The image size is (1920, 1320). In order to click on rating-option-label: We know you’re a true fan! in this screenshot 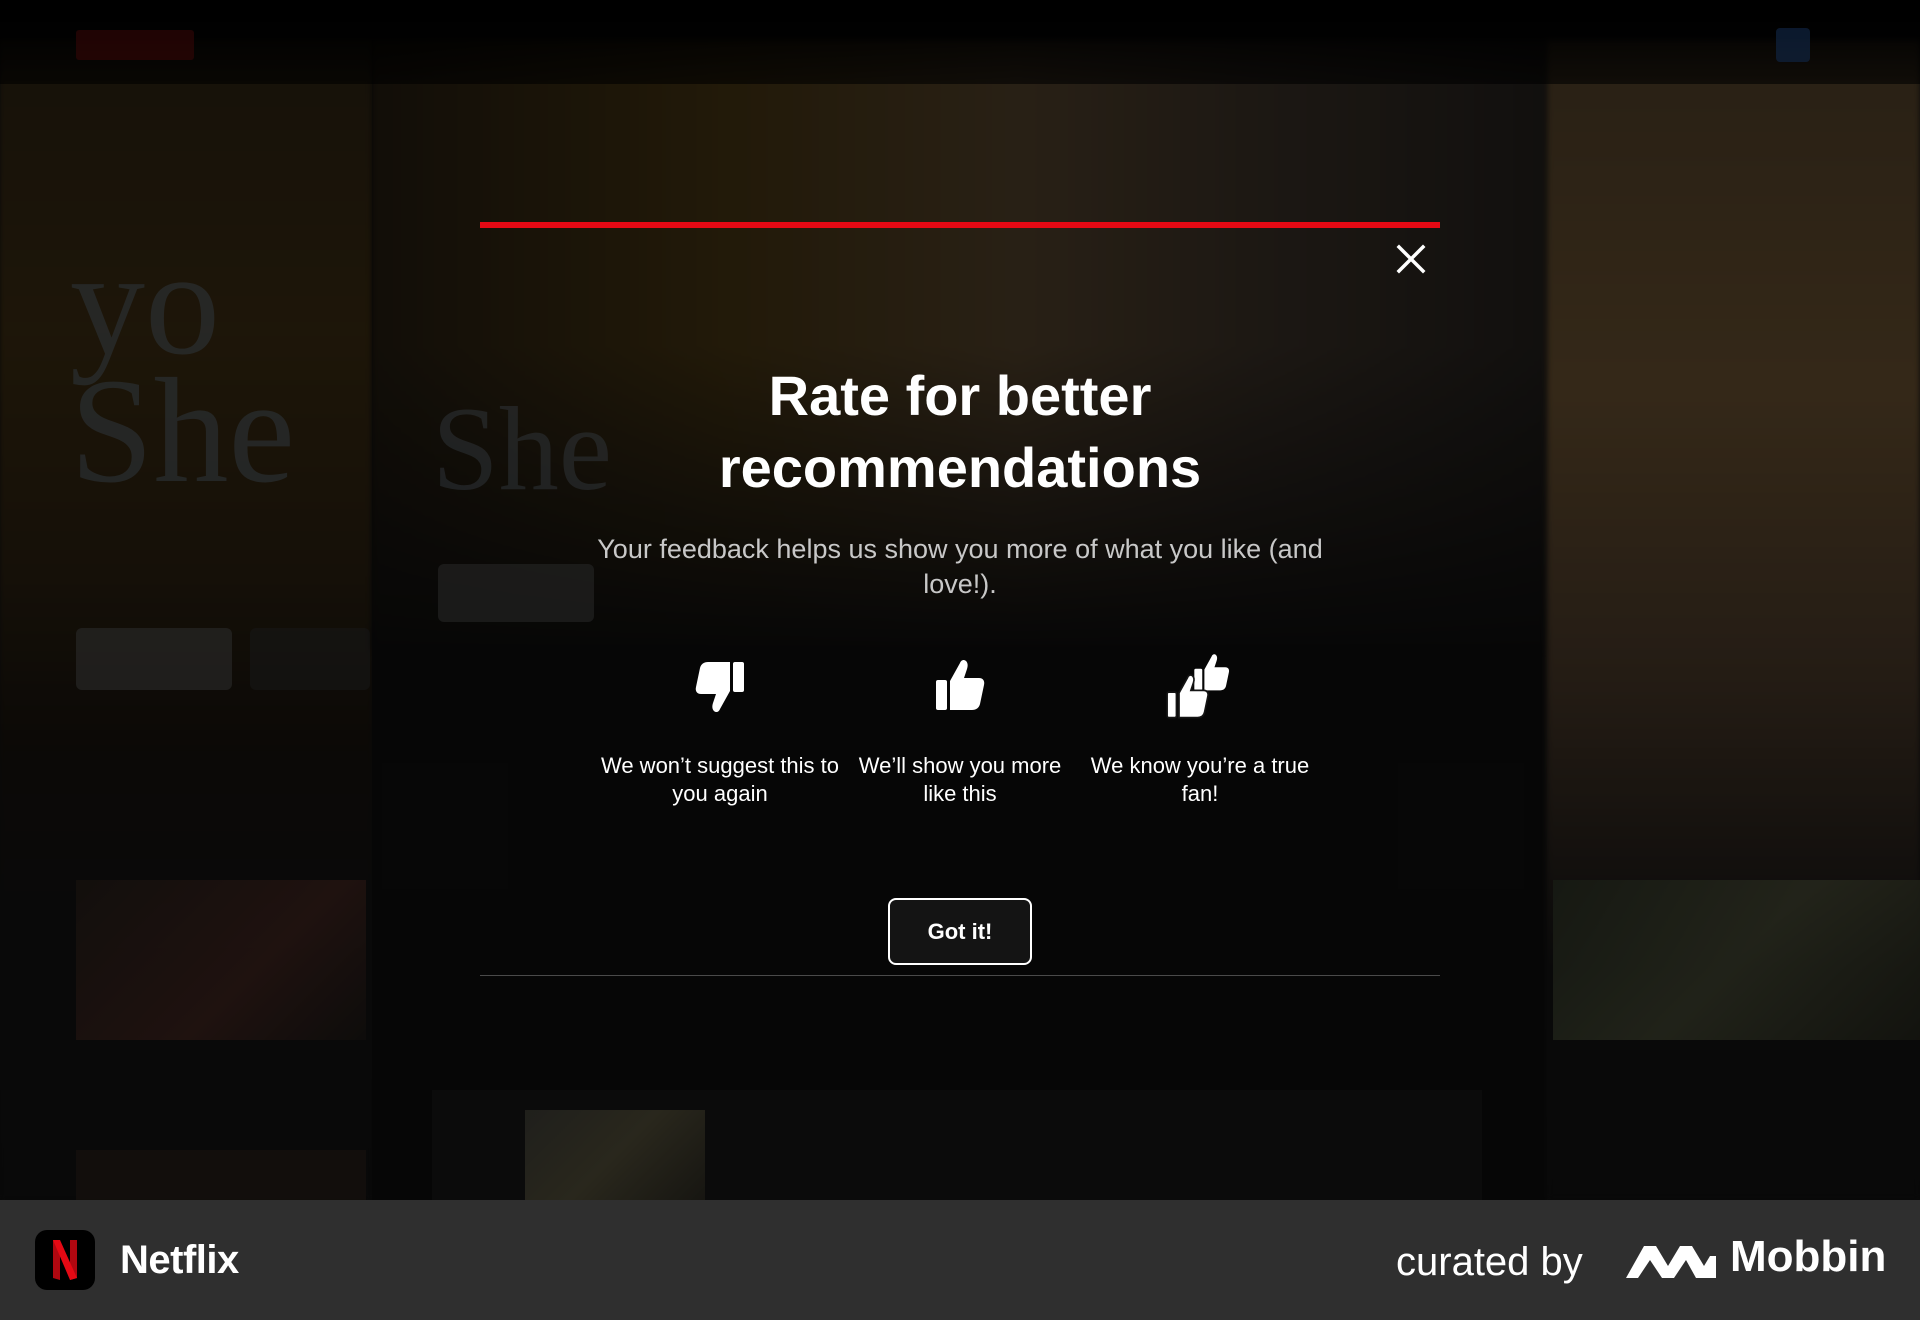, I will do `click(1200, 779)`.